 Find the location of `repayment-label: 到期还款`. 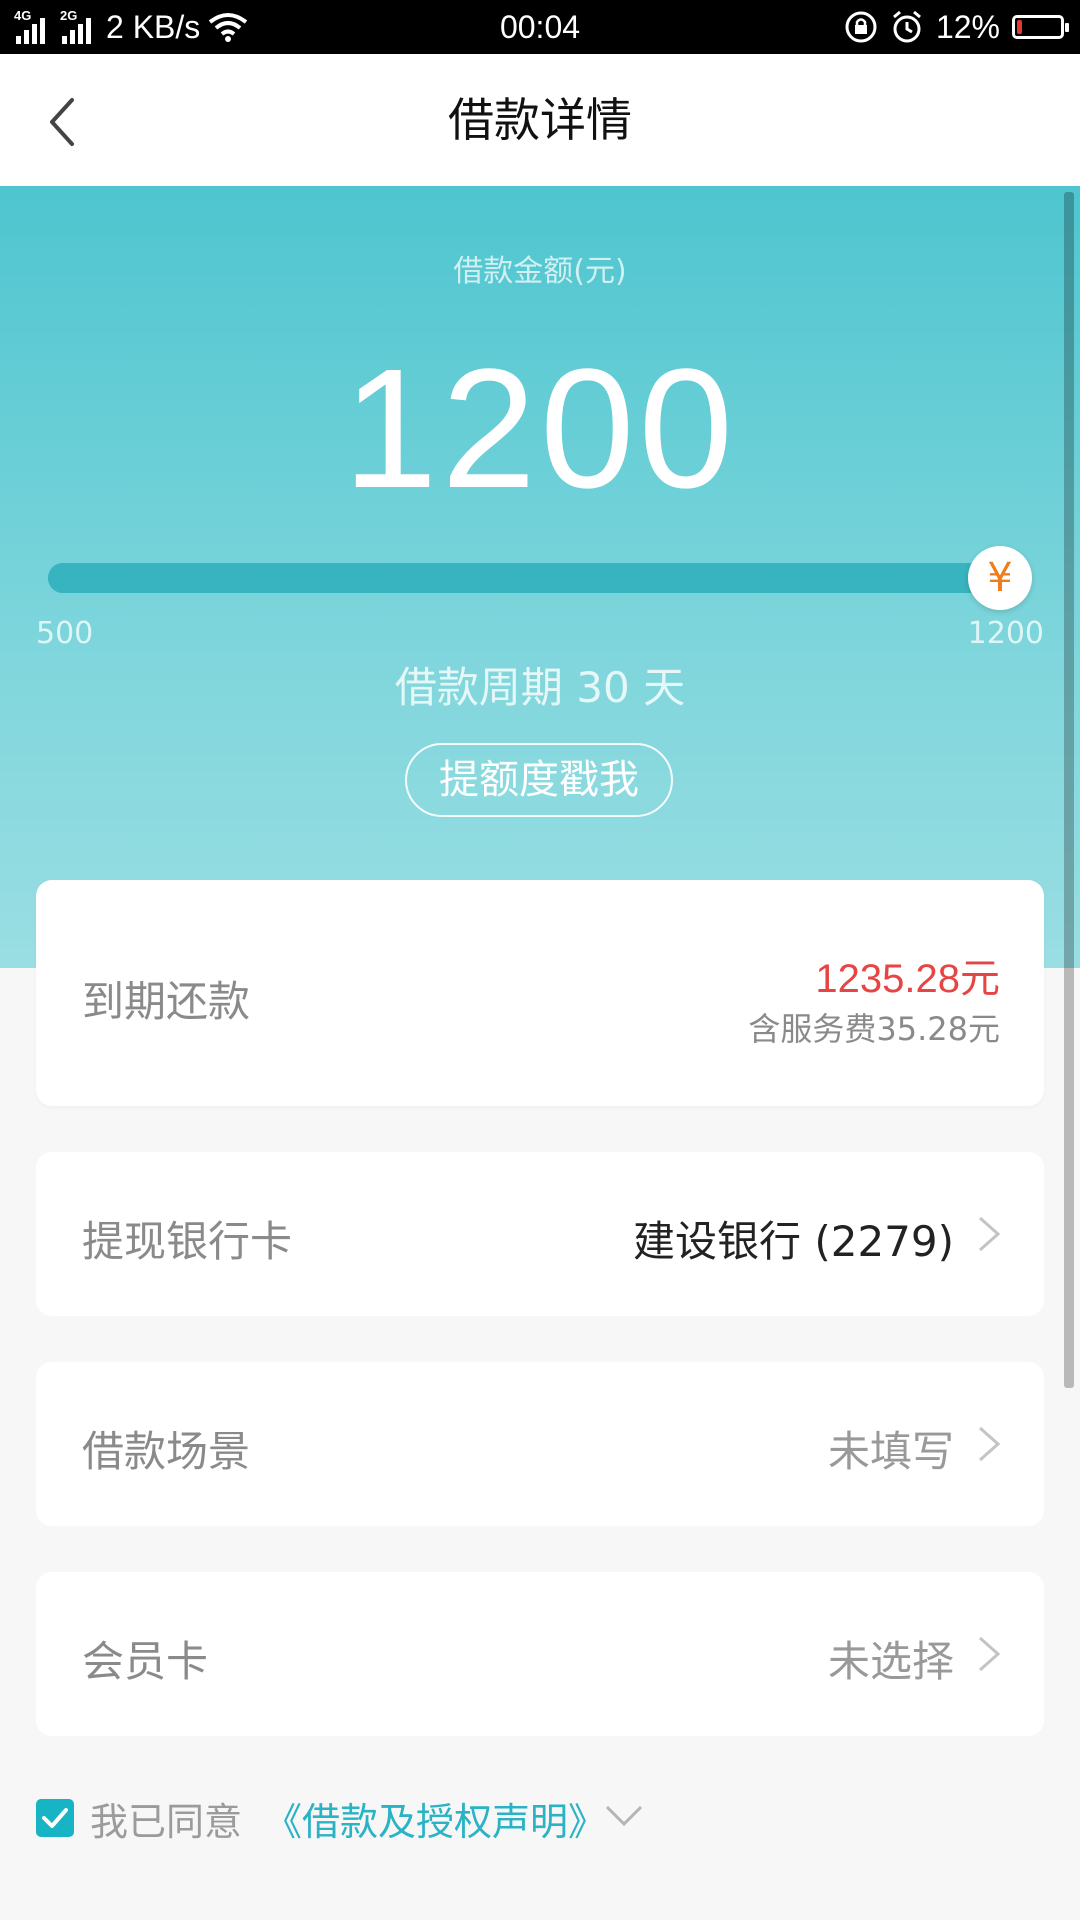

repayment-label: 到期还款 is located at coordinates (166, 1001).